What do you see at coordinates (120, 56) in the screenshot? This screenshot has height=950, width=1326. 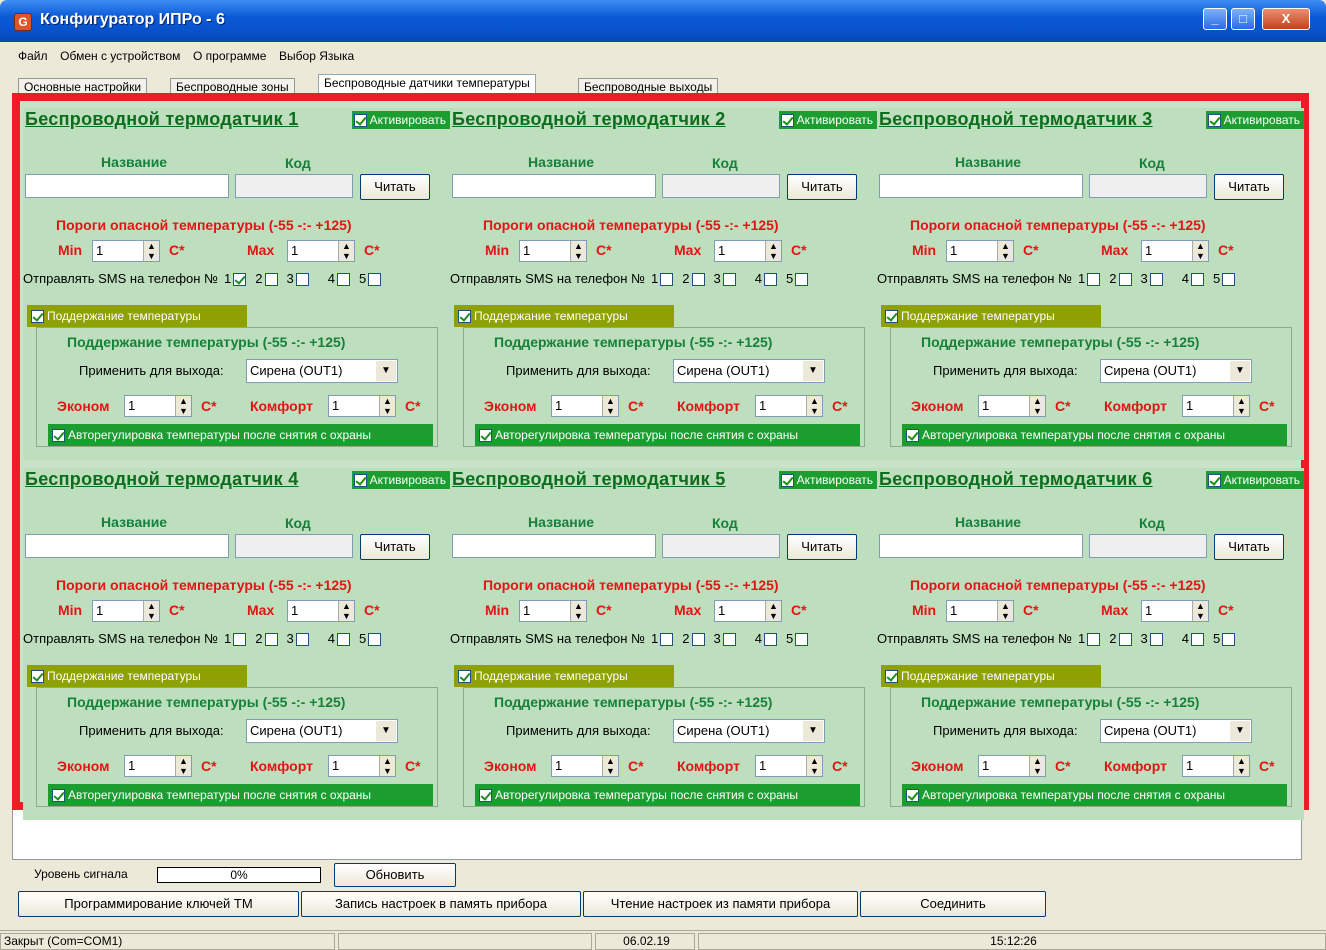 I see `menu-exchange: Обмен с устройством` at bounding box center [120, 56].